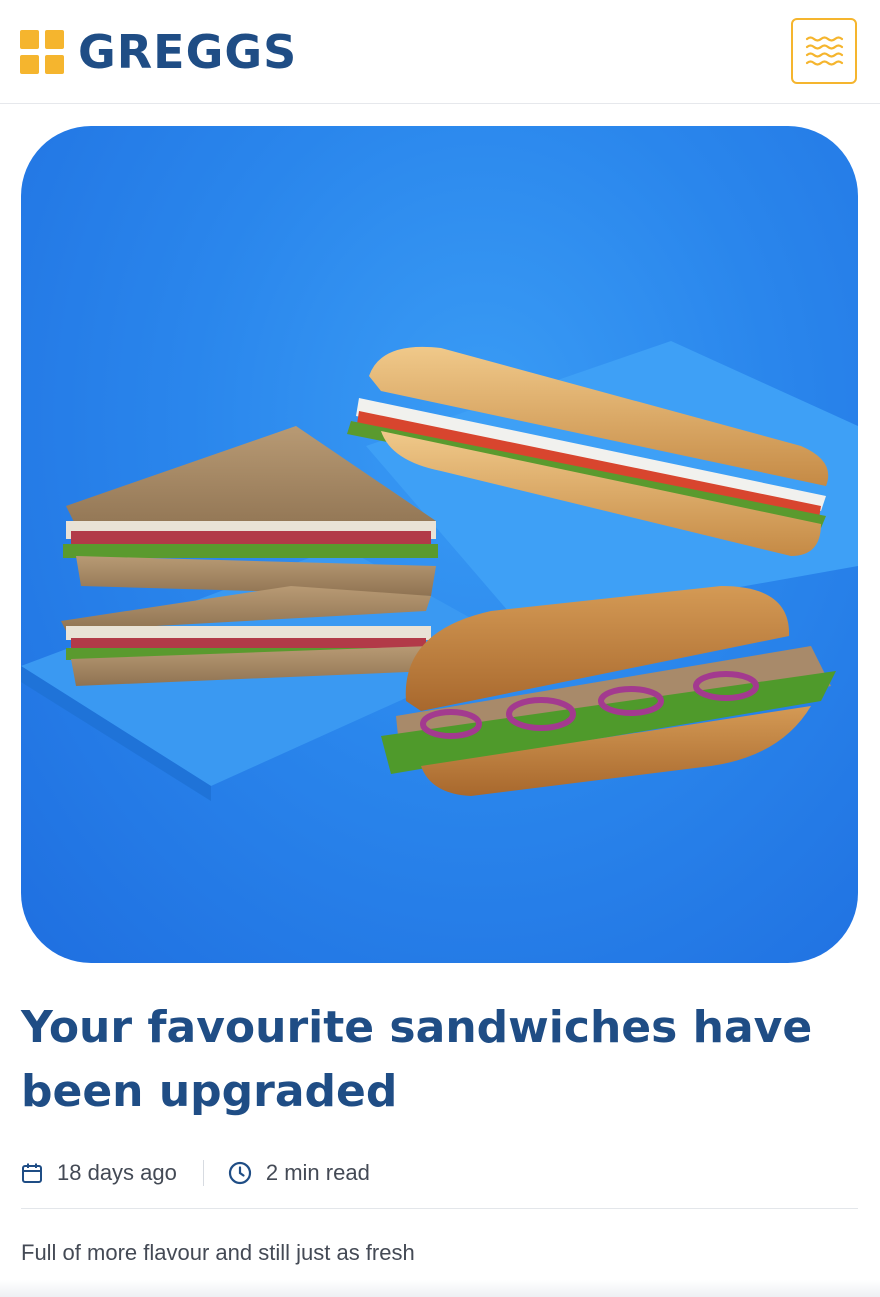 The width and height of the screenshot is (880, 1297). Describe the element at coordinates (42, 52) in the screenshot. I see `greggs-logo-icon` at that location.